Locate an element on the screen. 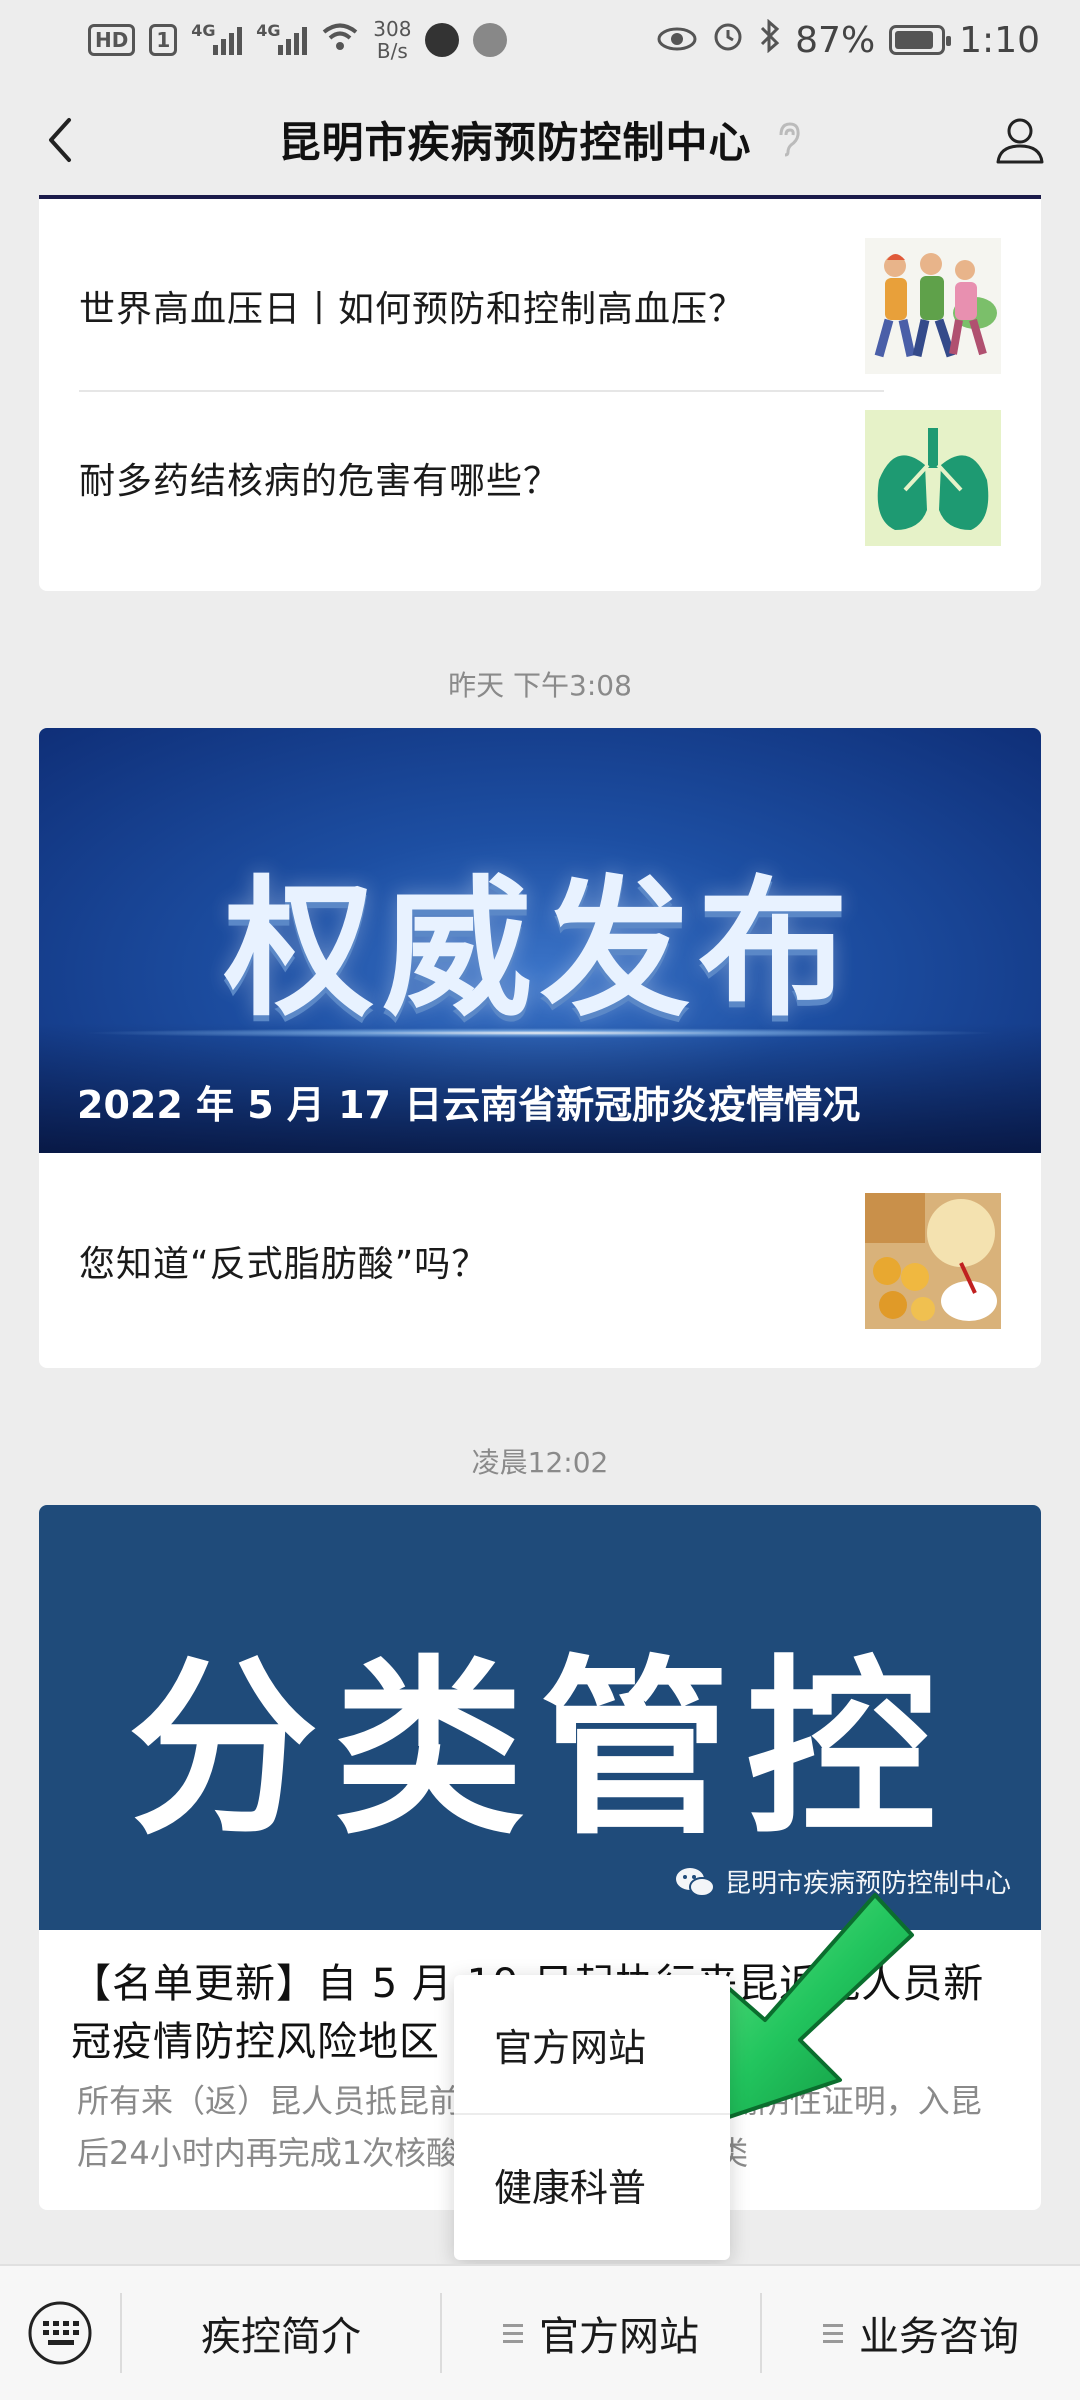 This screenshot has width=1080, height=2400. lungs-thumbnail is located at coordinates (933, 478).